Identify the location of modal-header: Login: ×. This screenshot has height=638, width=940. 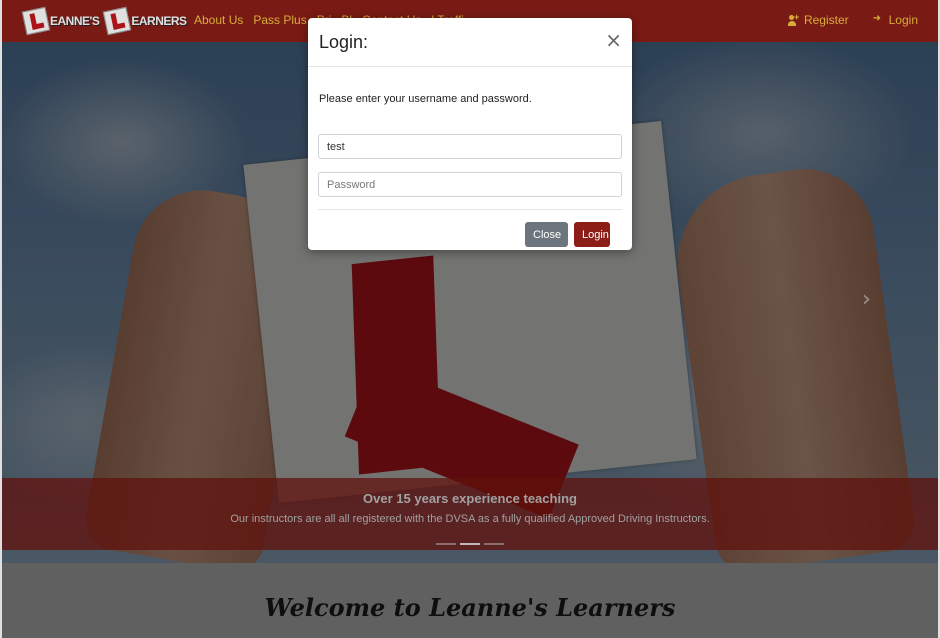
(470, 42).